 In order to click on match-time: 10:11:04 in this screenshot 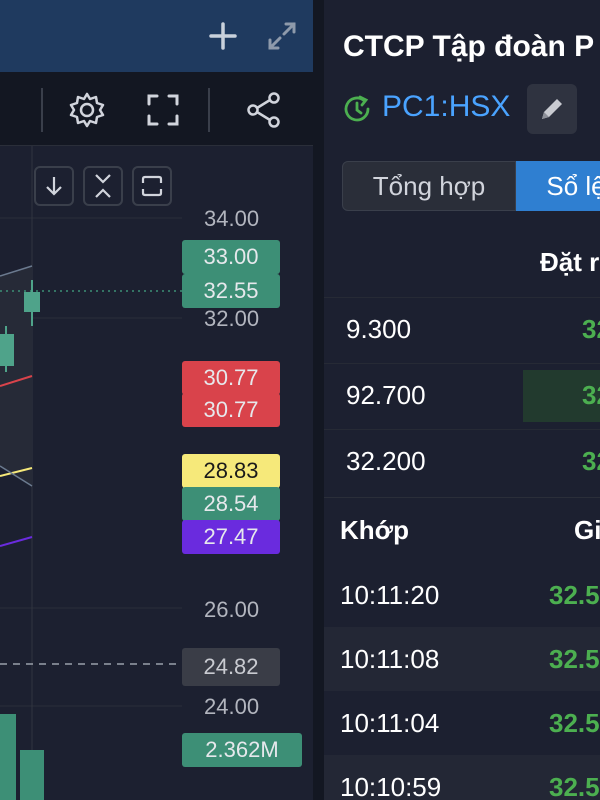, I will do `click(390, 723)`.